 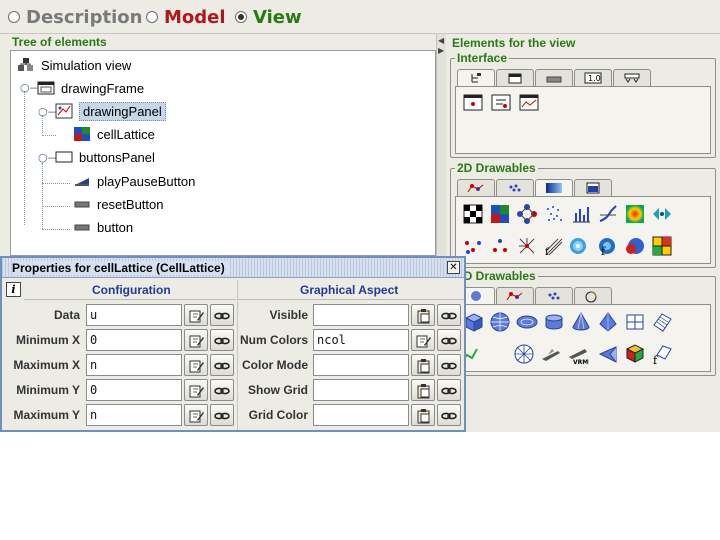 What do you see at coordinates (529, 103) in the screenshot?
I see `drawing-frame-element-icon` at bounding box center [529, 103].